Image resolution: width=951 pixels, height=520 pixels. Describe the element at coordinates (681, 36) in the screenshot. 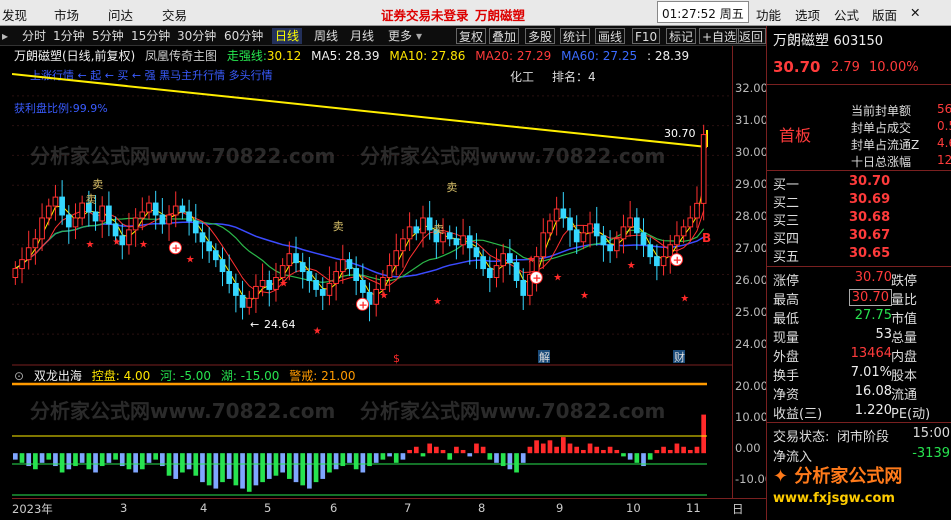

I see `mark-button: 标记` at that location.